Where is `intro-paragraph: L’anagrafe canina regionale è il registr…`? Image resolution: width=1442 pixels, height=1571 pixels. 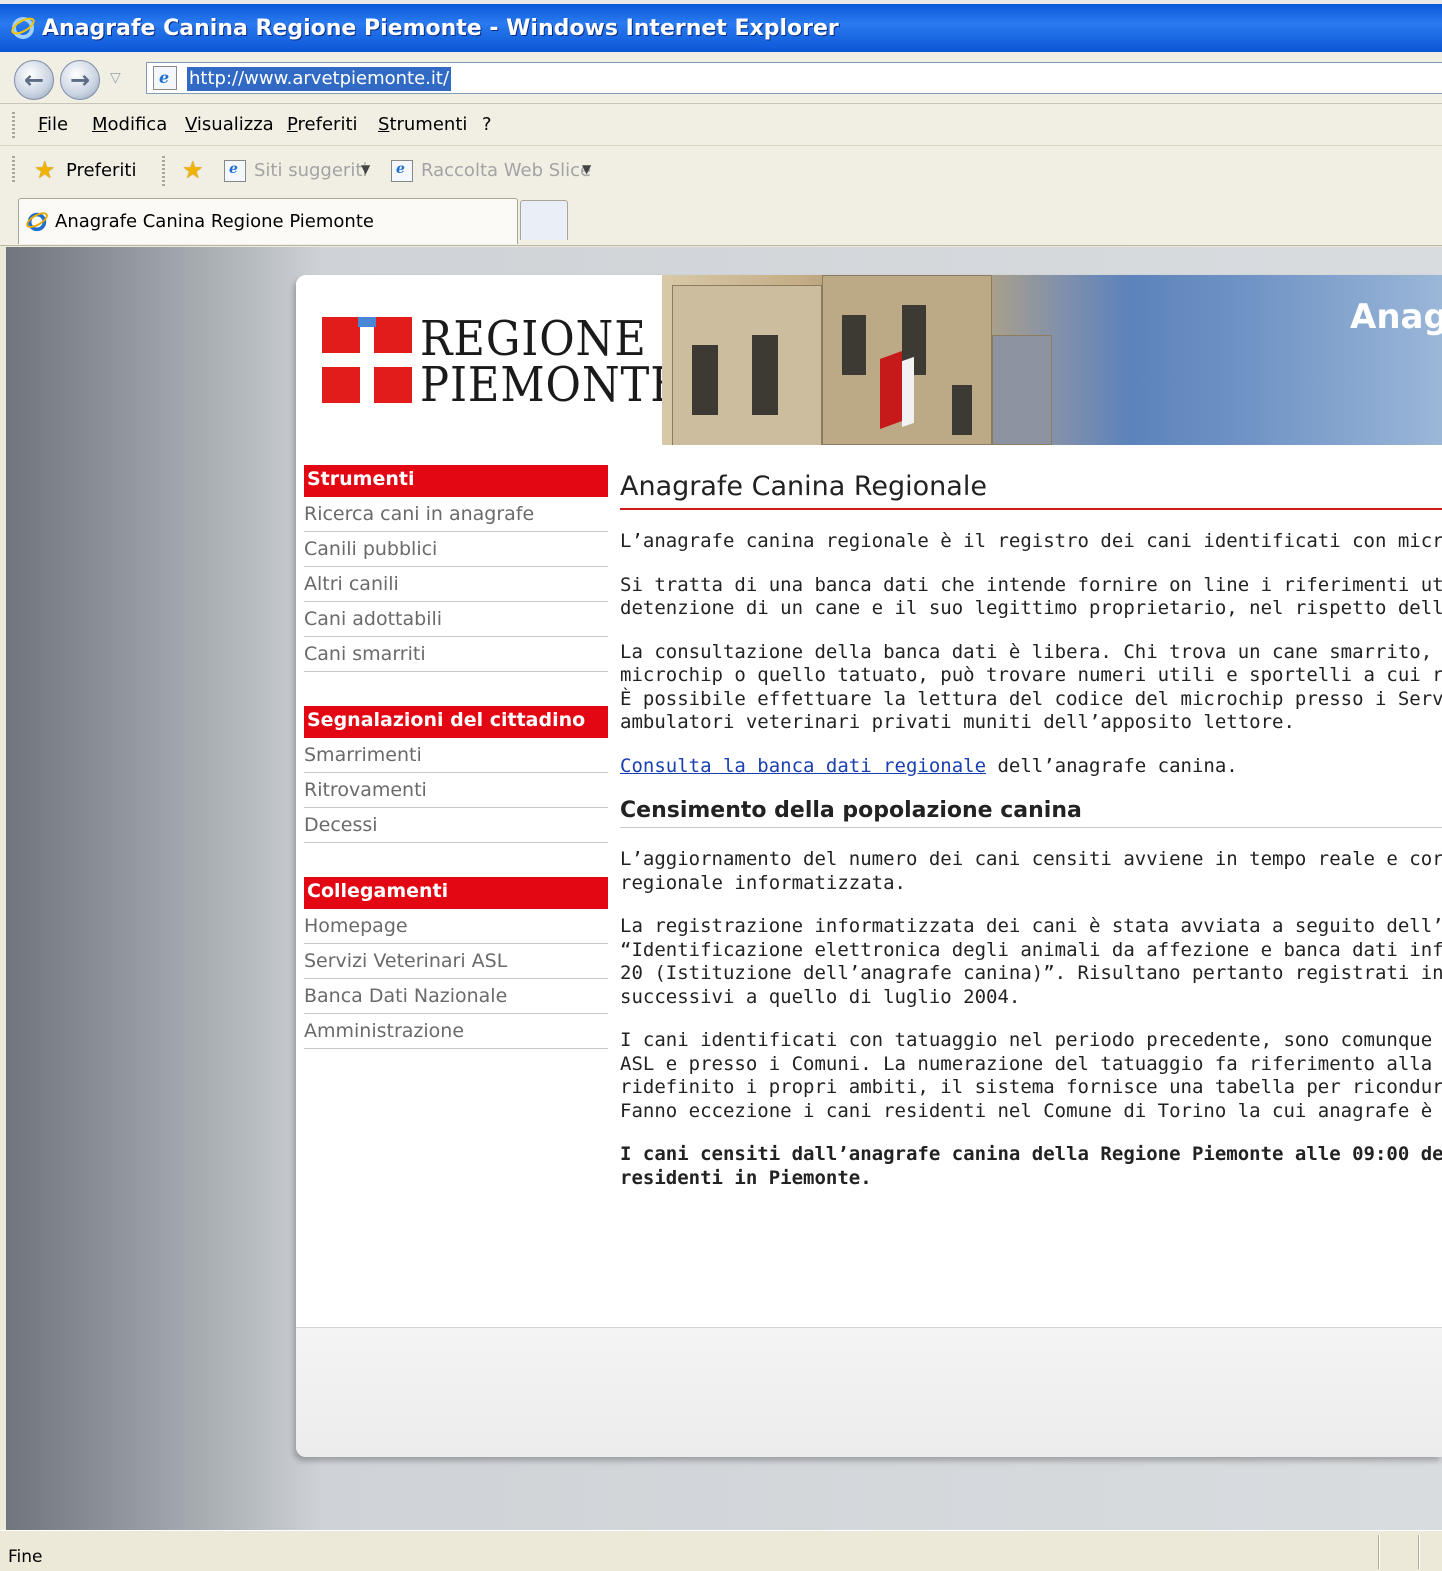 intro-paragraph: L’anagrafe canina regionale è il registr… is located at coordinates (1031, 542).